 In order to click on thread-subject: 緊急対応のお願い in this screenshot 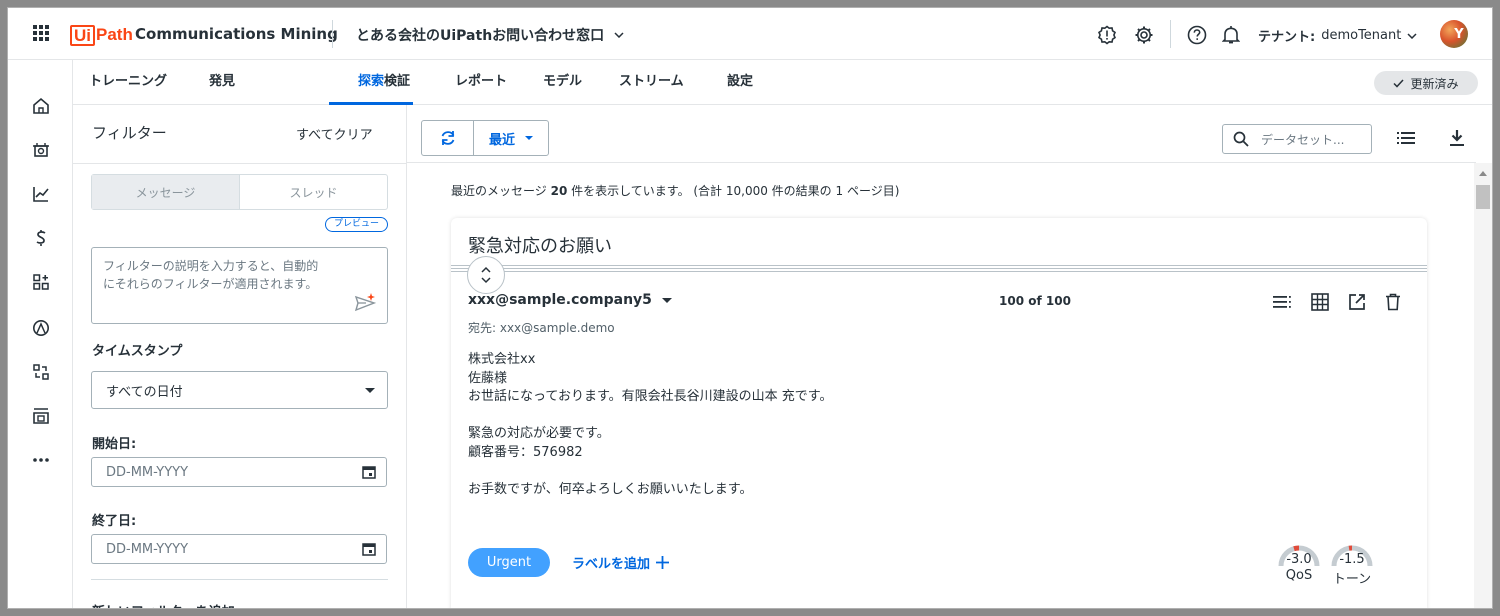, I will do `click(540, 246)`.